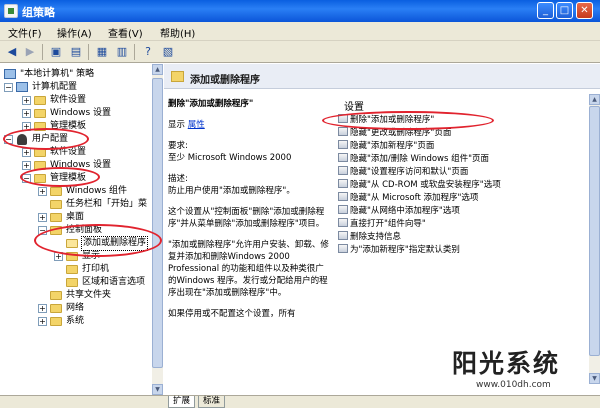 The width and height of the screenshot is (600, 408). I want to click on details-title: 添加或删除程序, so click(225, 80).